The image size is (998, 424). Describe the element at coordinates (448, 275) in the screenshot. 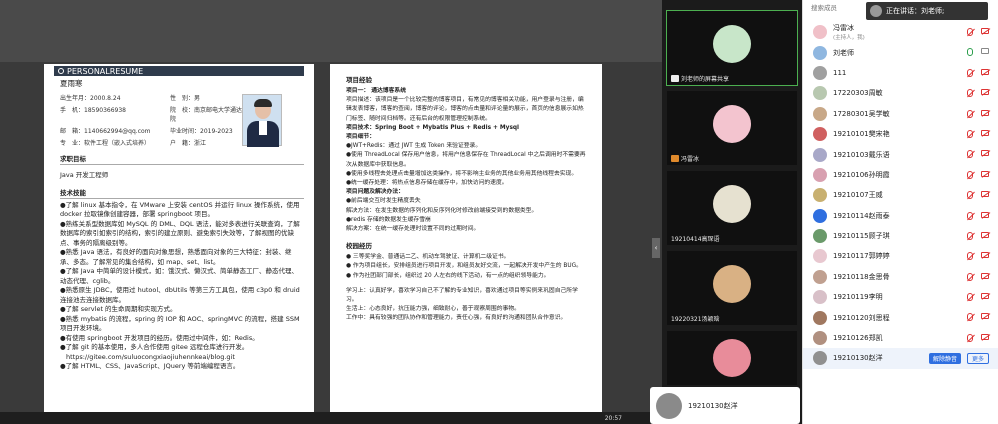

I see `school-line: ● 作为社团部门部长，组织过 20 人左右的线下活动，有一点的组织领导能力。` at that location.